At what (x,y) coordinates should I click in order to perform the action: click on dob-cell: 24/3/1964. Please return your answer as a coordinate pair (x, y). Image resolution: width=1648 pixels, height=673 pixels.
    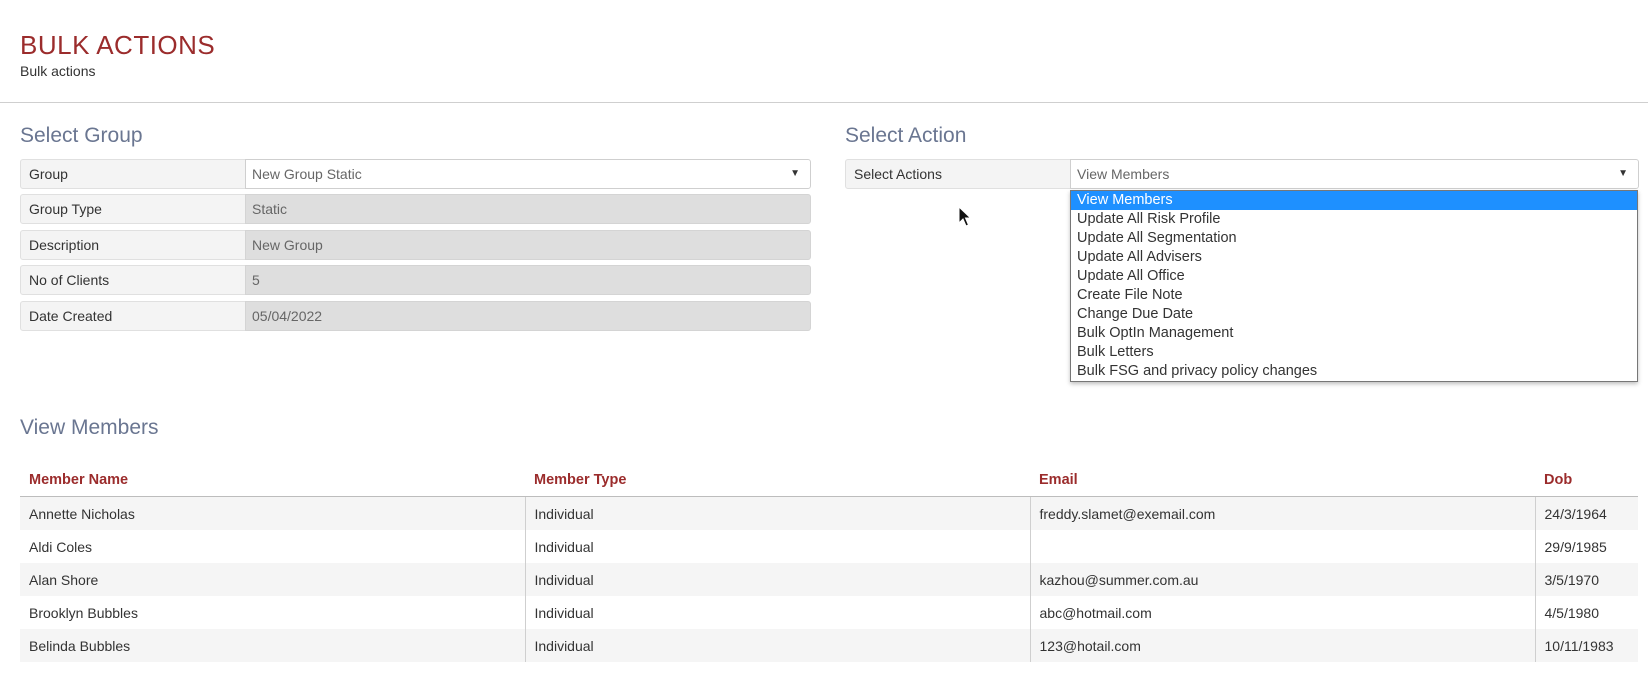
    Looking at the image, I should click on (1586, 513).